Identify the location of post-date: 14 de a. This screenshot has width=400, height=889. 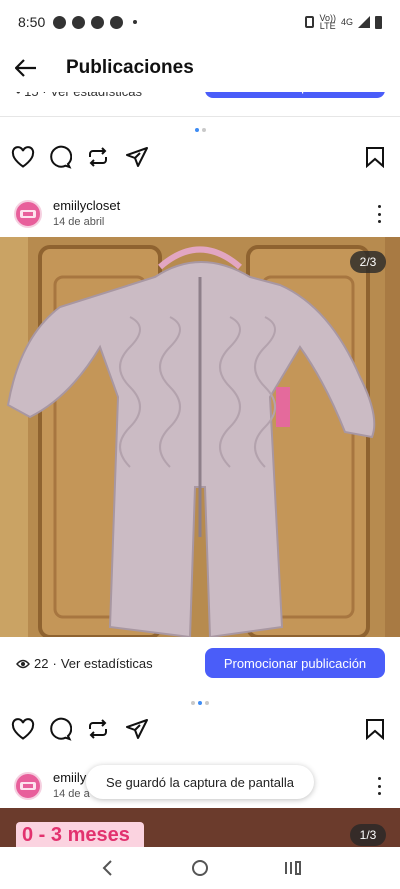
(71, 794).